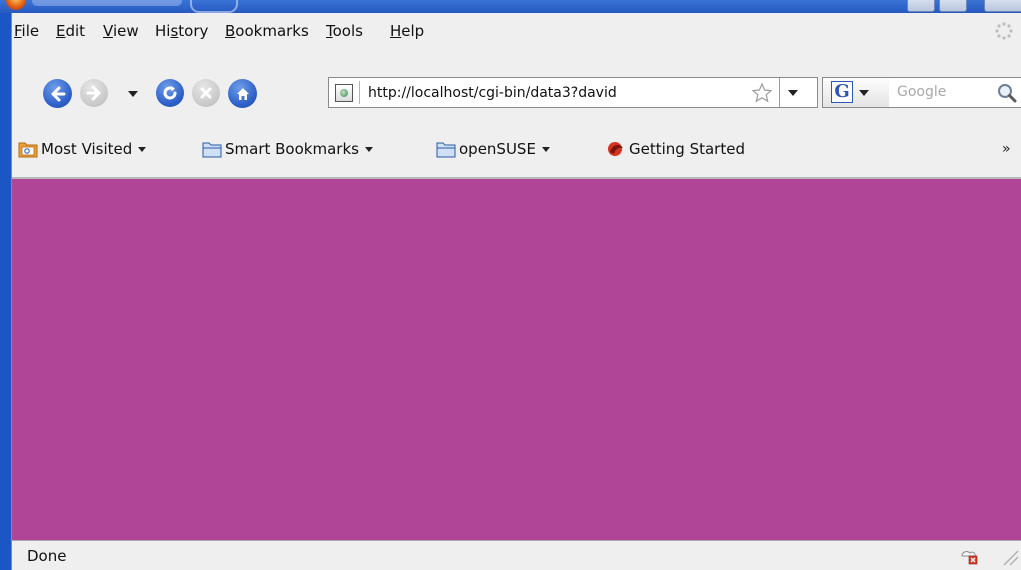  I want to click on window-title-bar, so click(510, 6).